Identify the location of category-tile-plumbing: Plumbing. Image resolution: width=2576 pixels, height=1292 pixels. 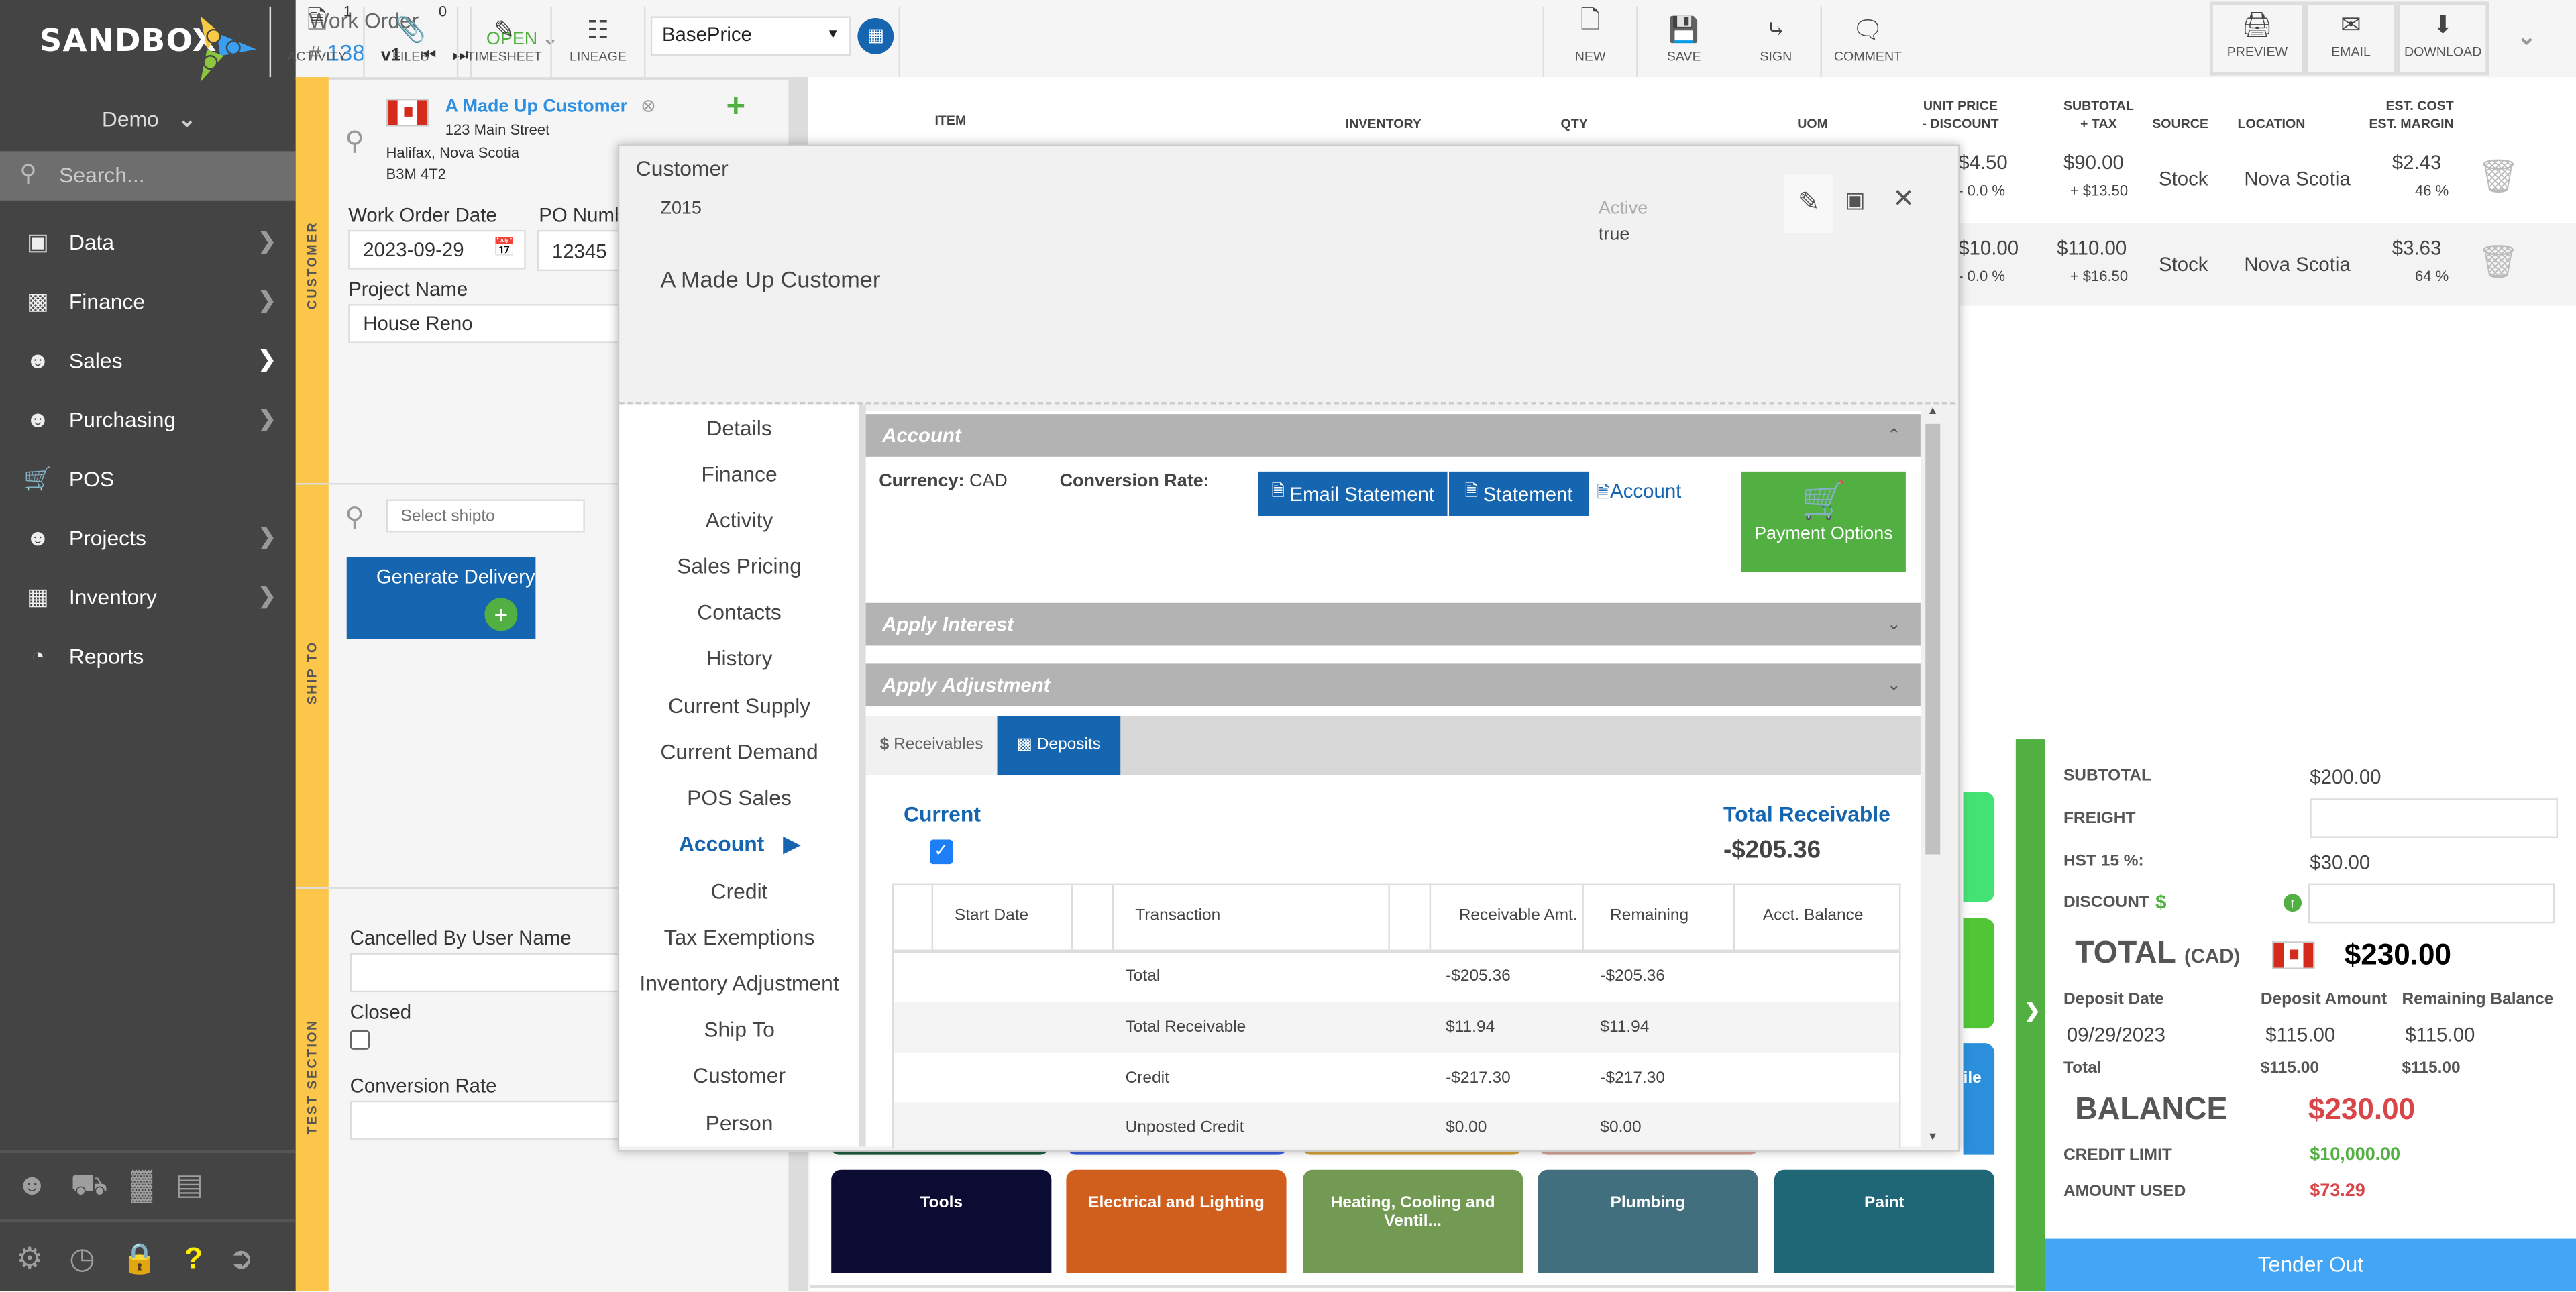
(1648, 1221).